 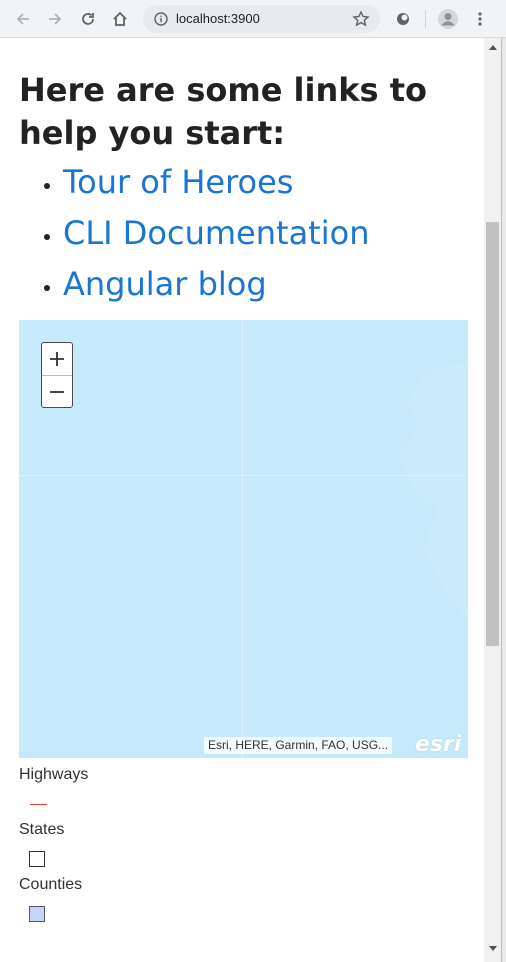 I want to click on list-item: Tour of Heroes, so click(x=243, y=186).